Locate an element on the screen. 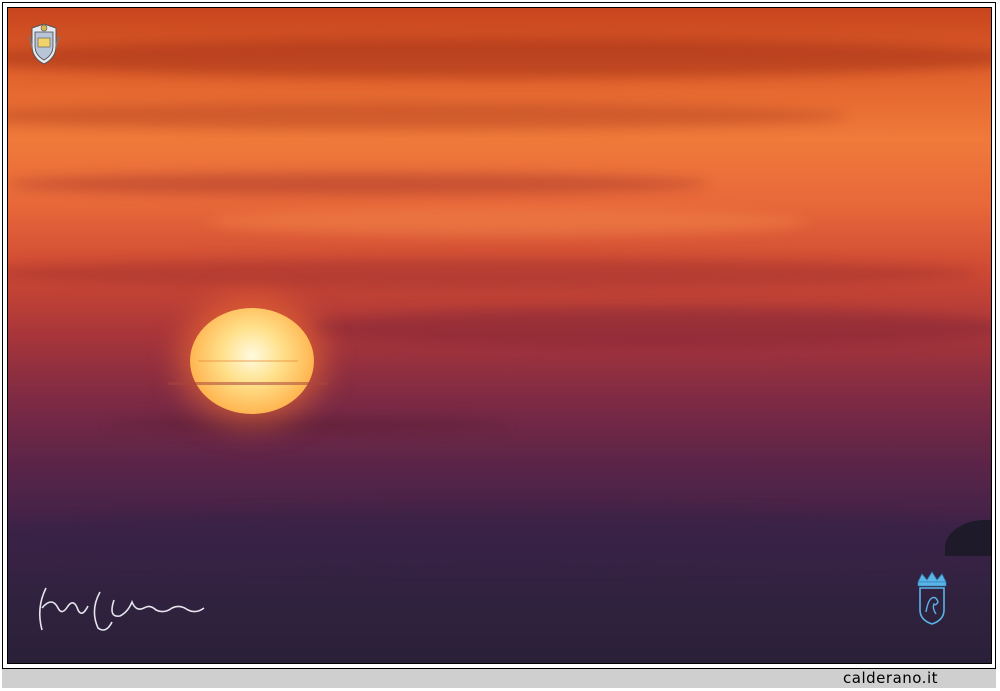 The height and width of the screenshot is (691, 1000). lion-crest-icon is located at coordinates (932, 598).